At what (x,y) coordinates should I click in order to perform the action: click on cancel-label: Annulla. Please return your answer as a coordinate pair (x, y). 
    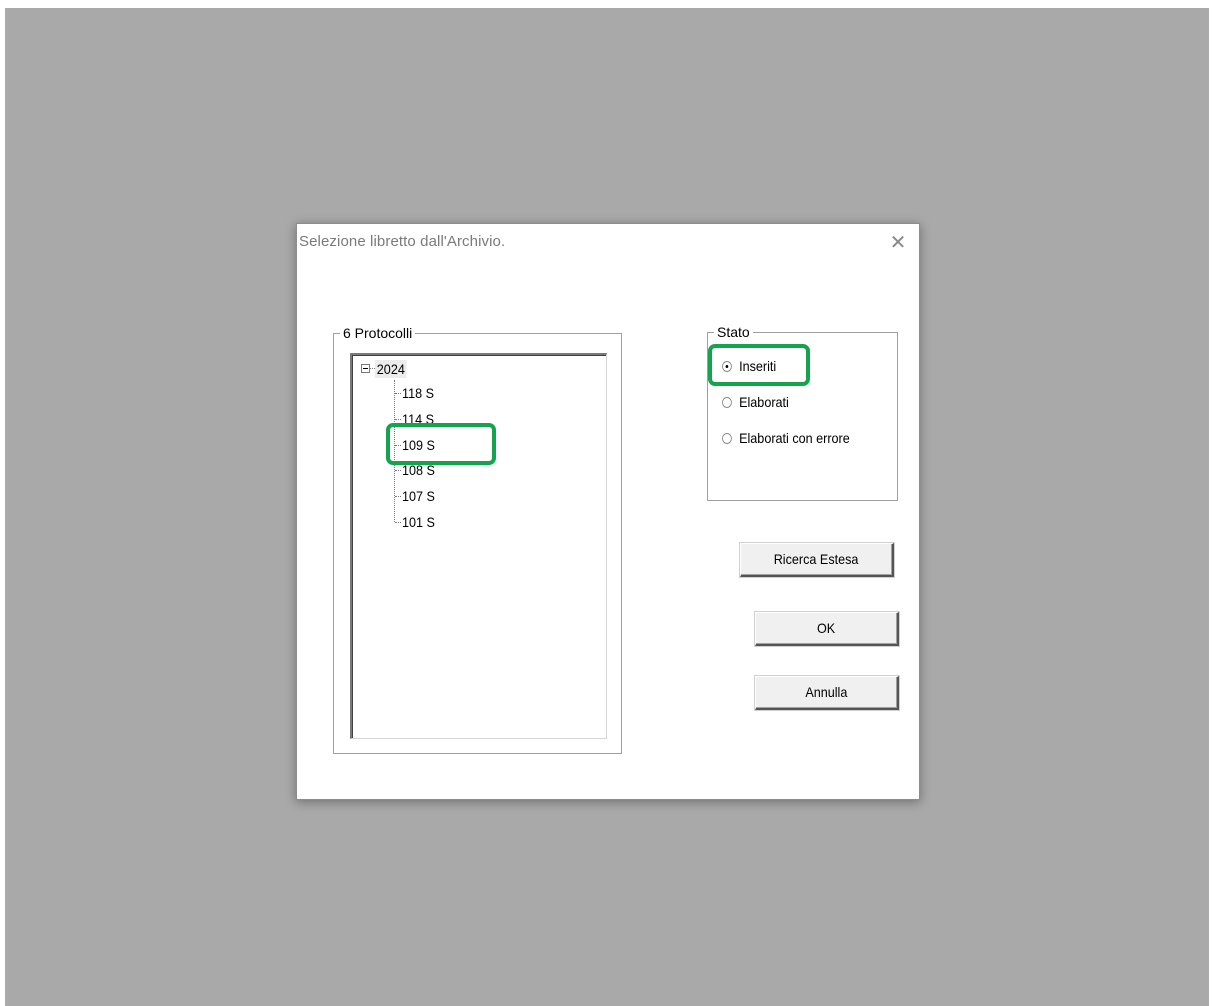
    Looking at the image, I should click on (826, 692).